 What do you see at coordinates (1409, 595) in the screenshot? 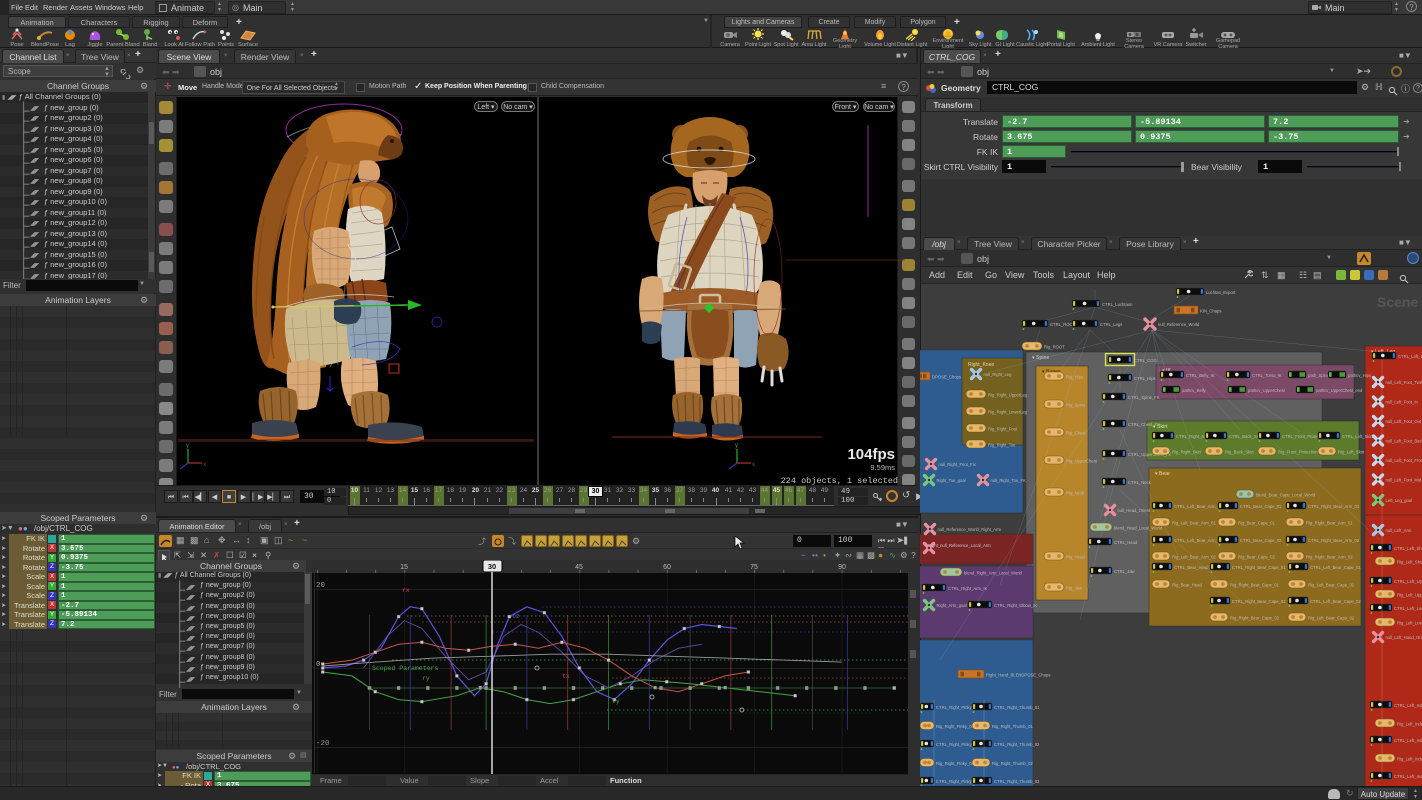
I see `svg-text: Rig_Left_UpperArm` at bounding box center [1409, 595].